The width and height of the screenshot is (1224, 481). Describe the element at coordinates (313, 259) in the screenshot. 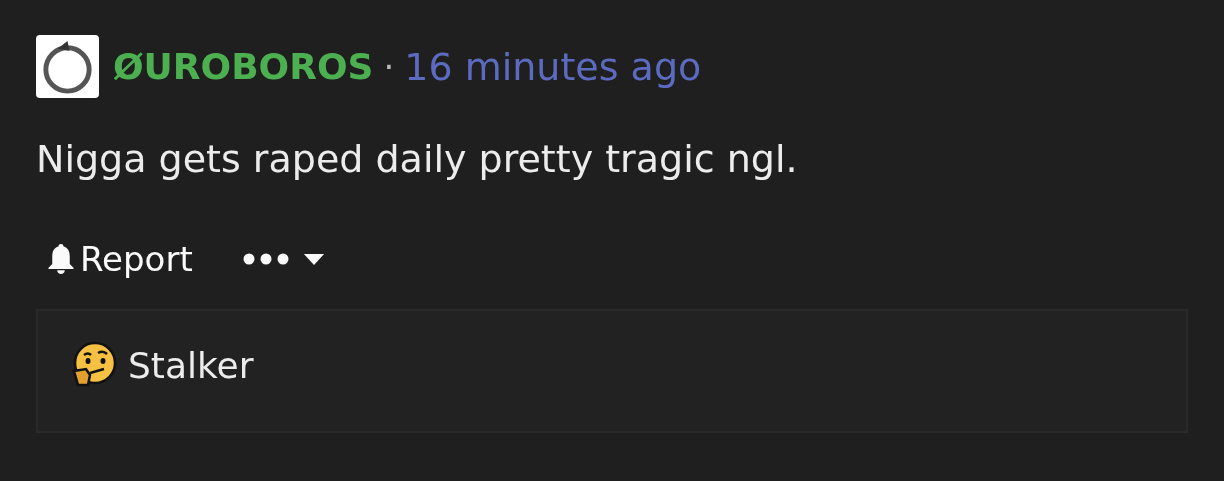

I see `caret-icon` at that location.